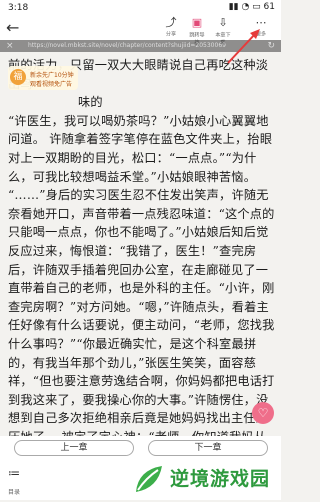  I want to click on status-indicators: ▮▮ ◔ ▭ 61, so click(251, 7).